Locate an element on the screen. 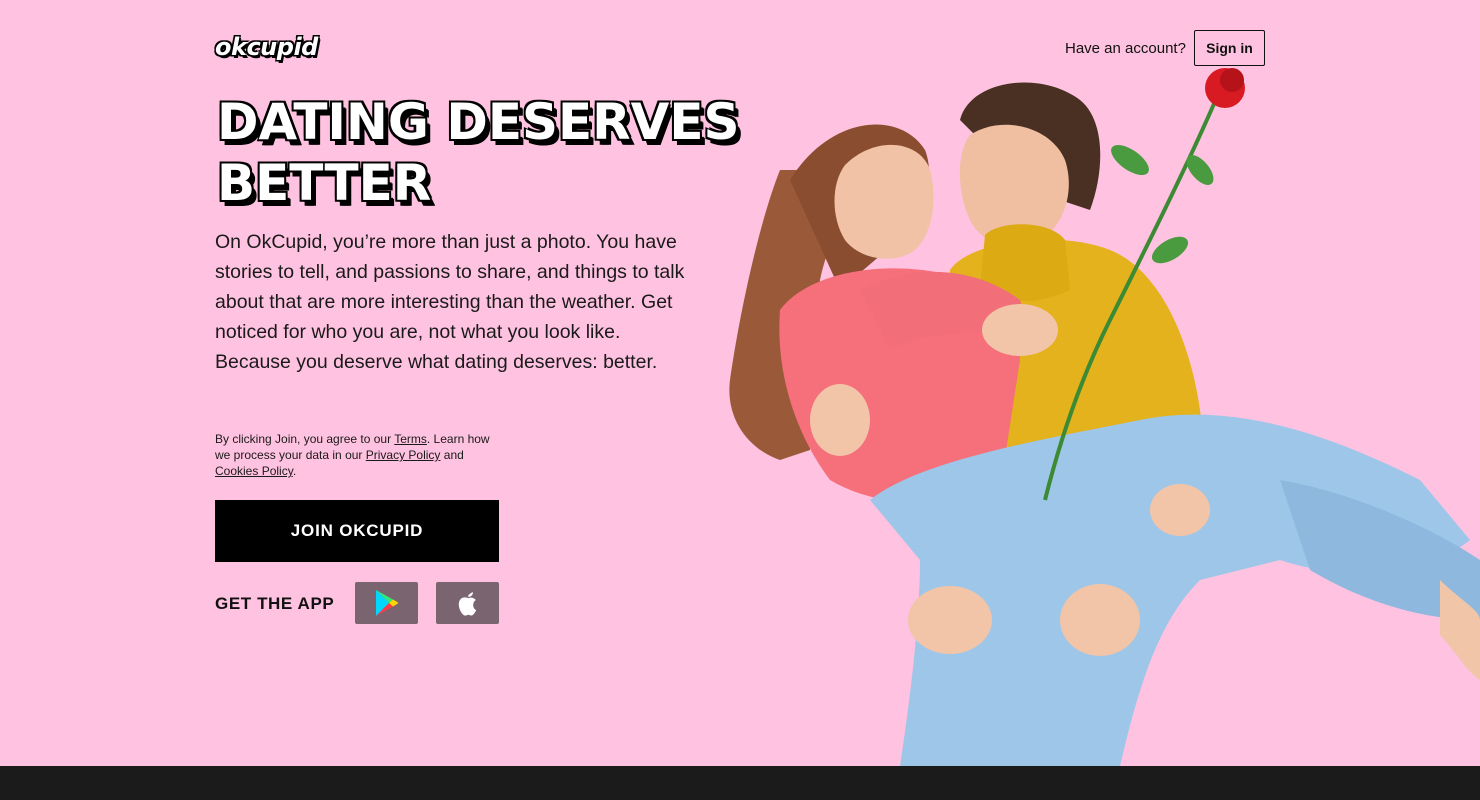  apple-icon is located at coordinates (467, 604).